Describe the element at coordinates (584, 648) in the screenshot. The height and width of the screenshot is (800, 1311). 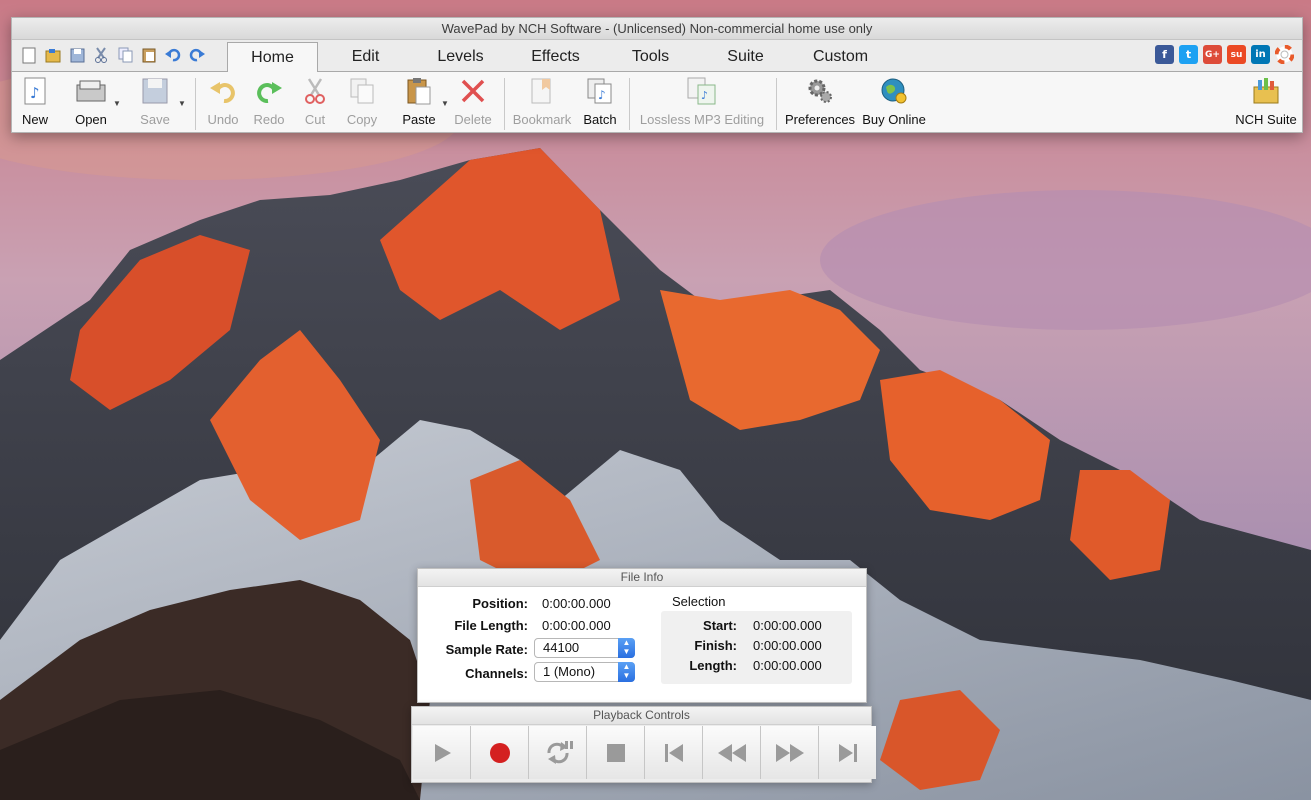
I see `sample-rate-select: 44100 ▲ ▼` at that location.